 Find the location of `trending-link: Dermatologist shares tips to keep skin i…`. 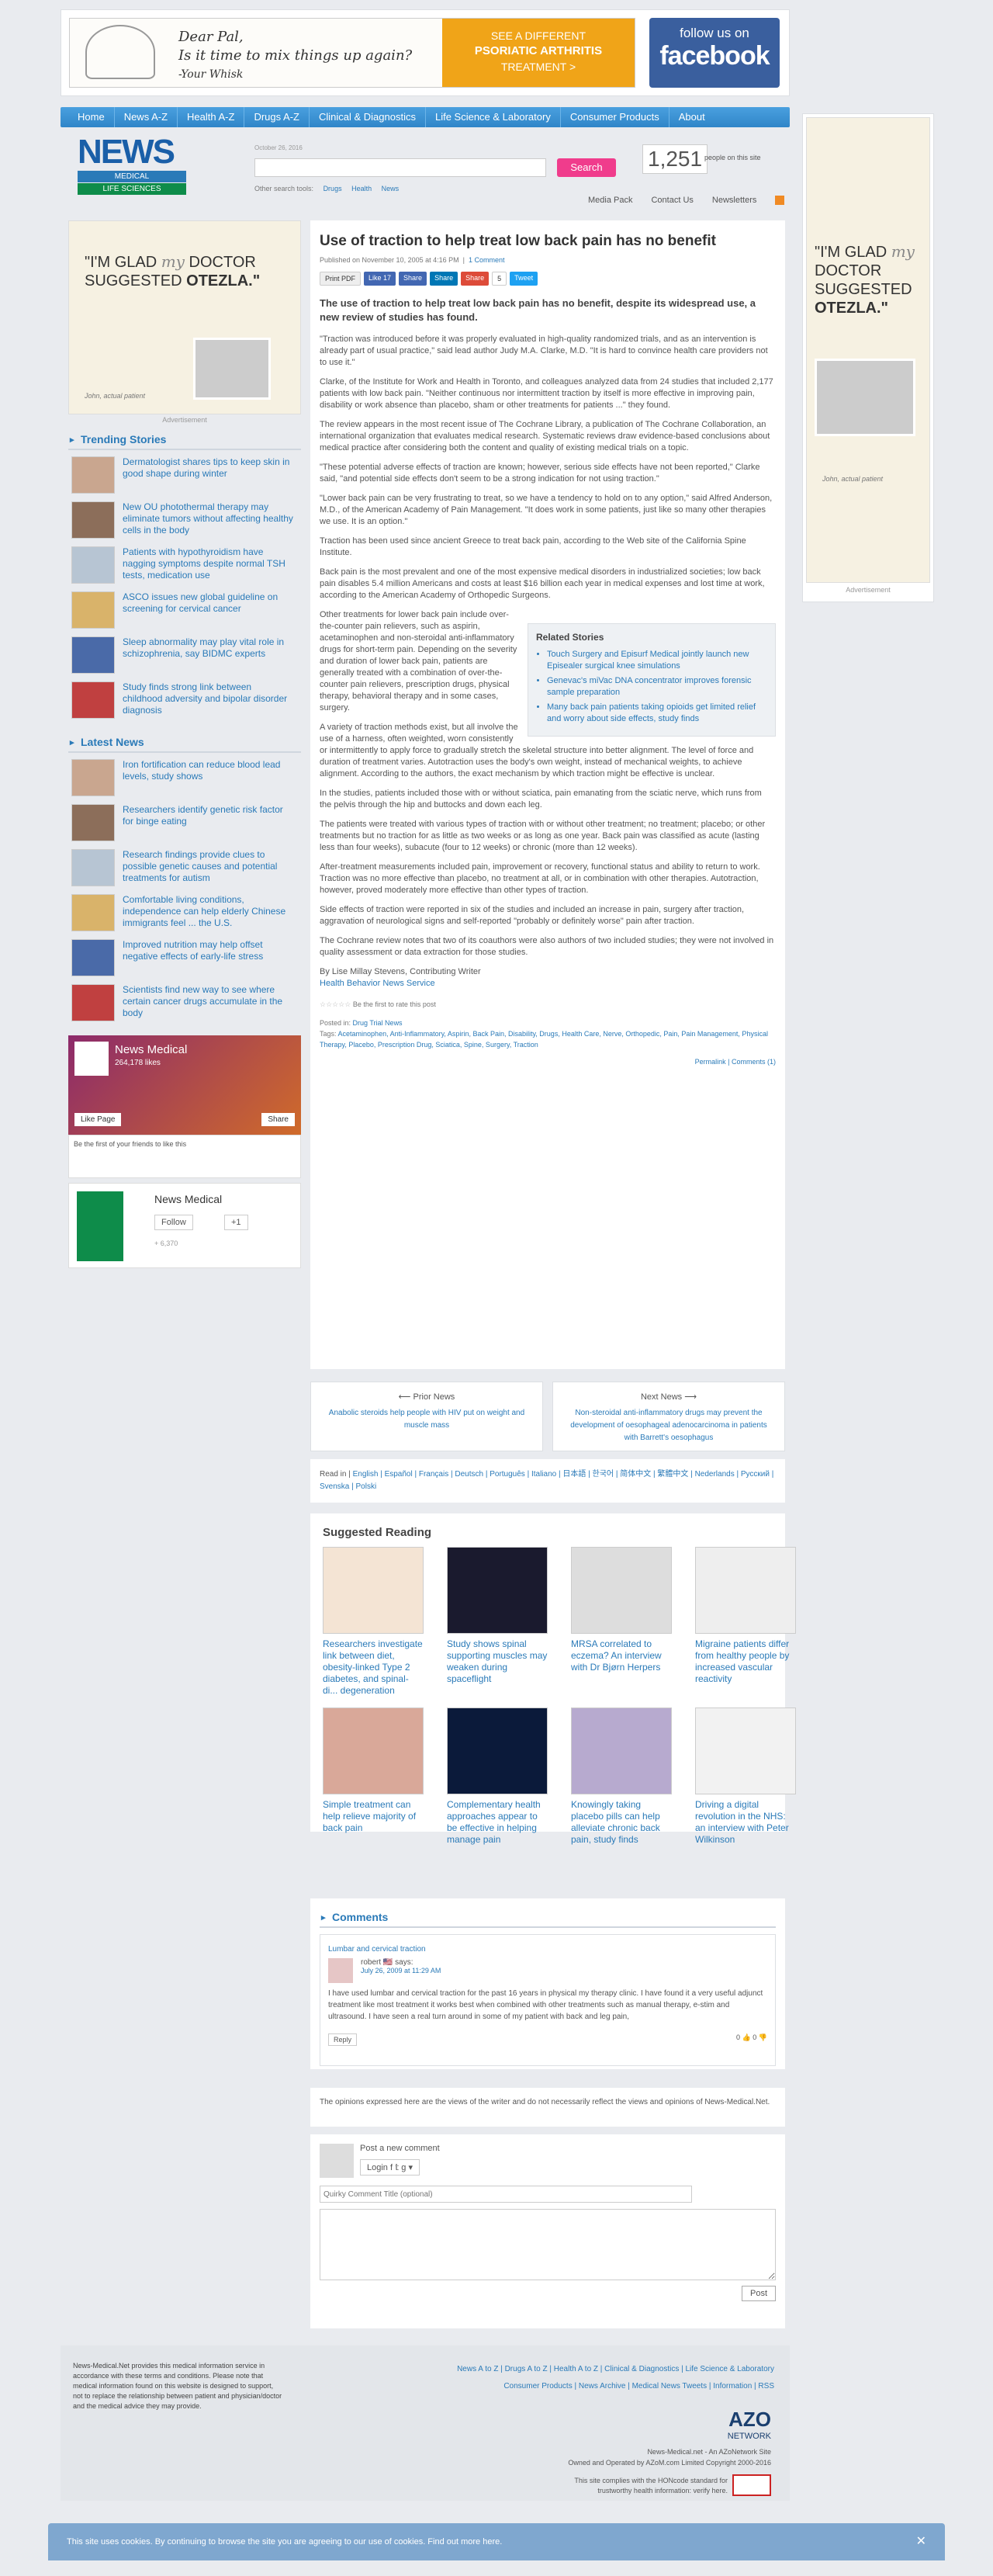

trending-link: Dermatologist shares tips to keep skin i… is located at coordinates (208, 475).